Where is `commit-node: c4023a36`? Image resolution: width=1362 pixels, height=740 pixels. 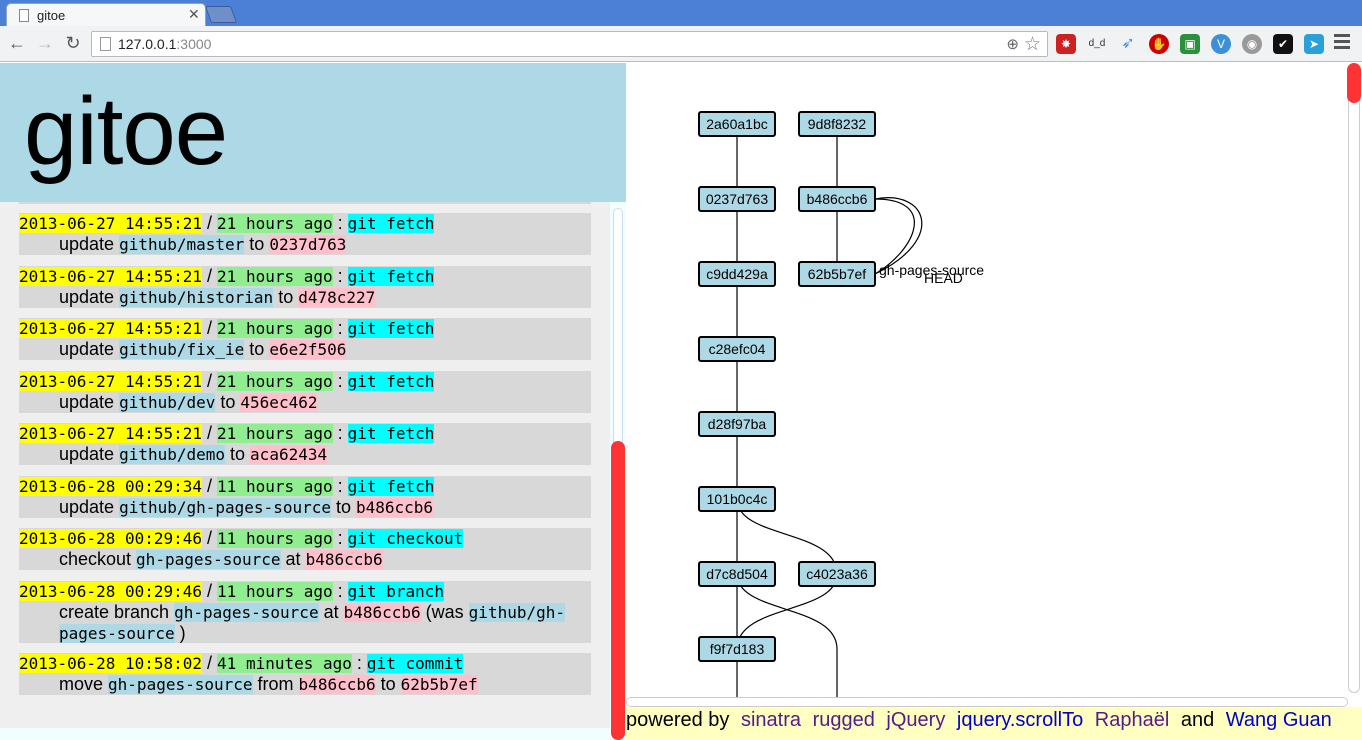 commit-node: c4023a36 is located at coordinates (837, 574).